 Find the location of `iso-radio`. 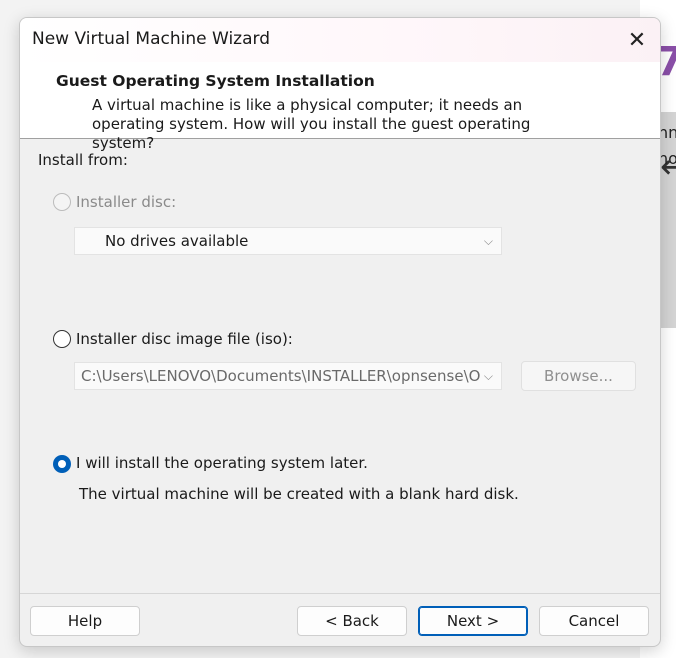

iso-radio is located at coordinates (62, 339).